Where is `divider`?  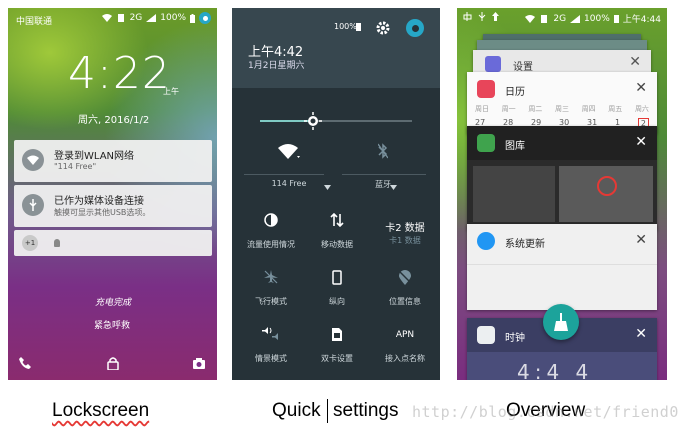 divider is located at coordinates (384, 174).